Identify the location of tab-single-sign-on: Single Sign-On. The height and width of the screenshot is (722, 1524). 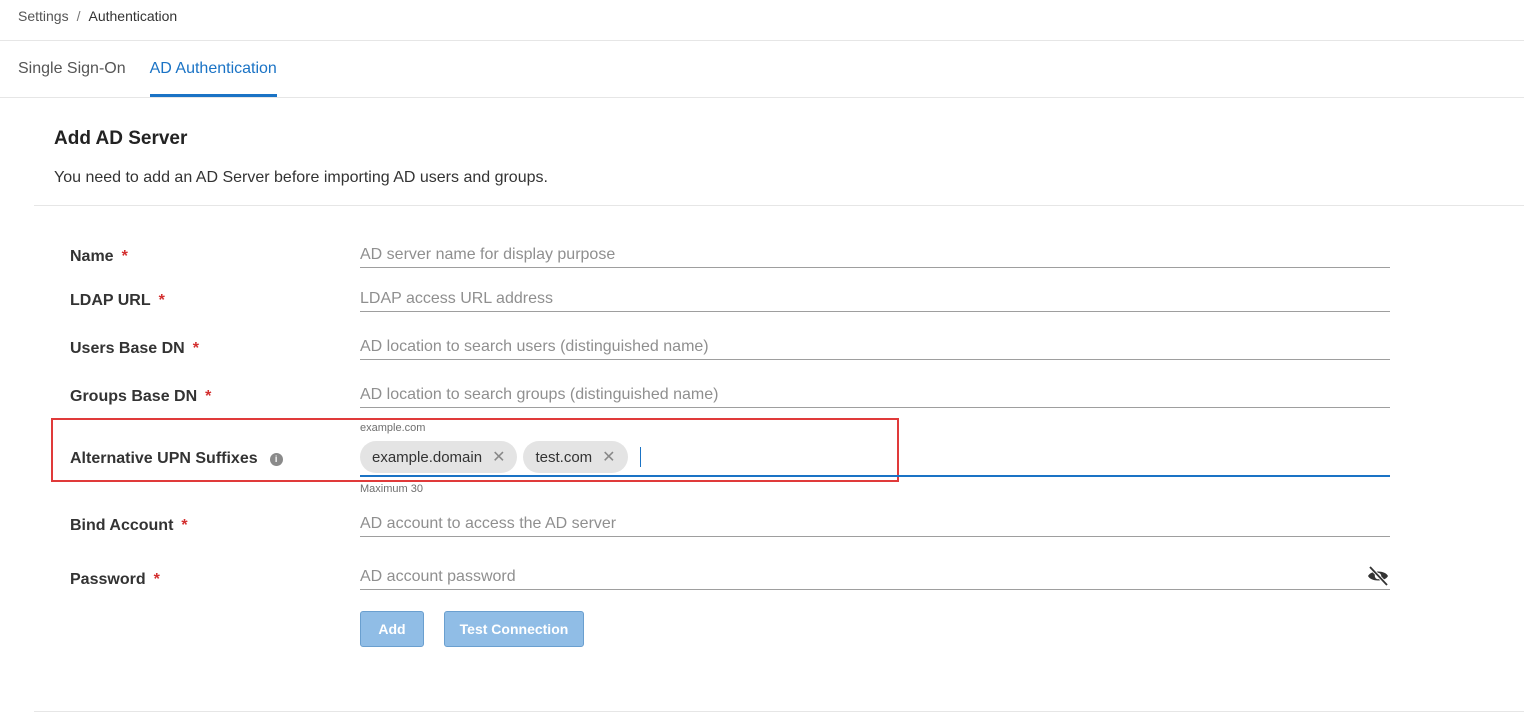
(72, 69).